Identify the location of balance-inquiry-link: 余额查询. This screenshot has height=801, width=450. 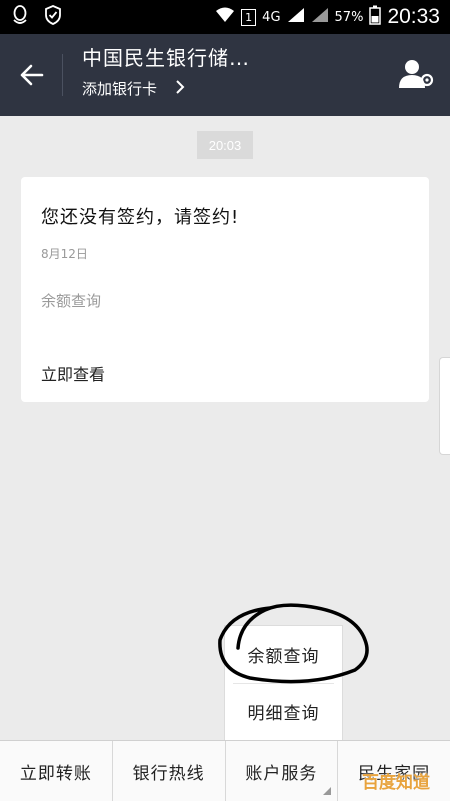
(71, 300).